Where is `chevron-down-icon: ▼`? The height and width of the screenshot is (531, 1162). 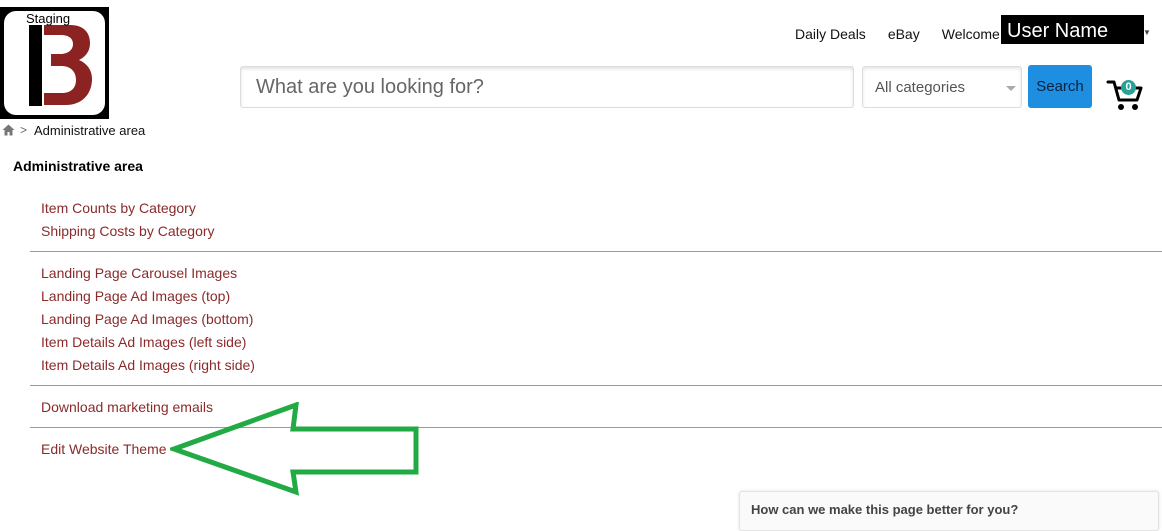
chevron-down-icon: ▼ is located at coordinates (1147, 32).